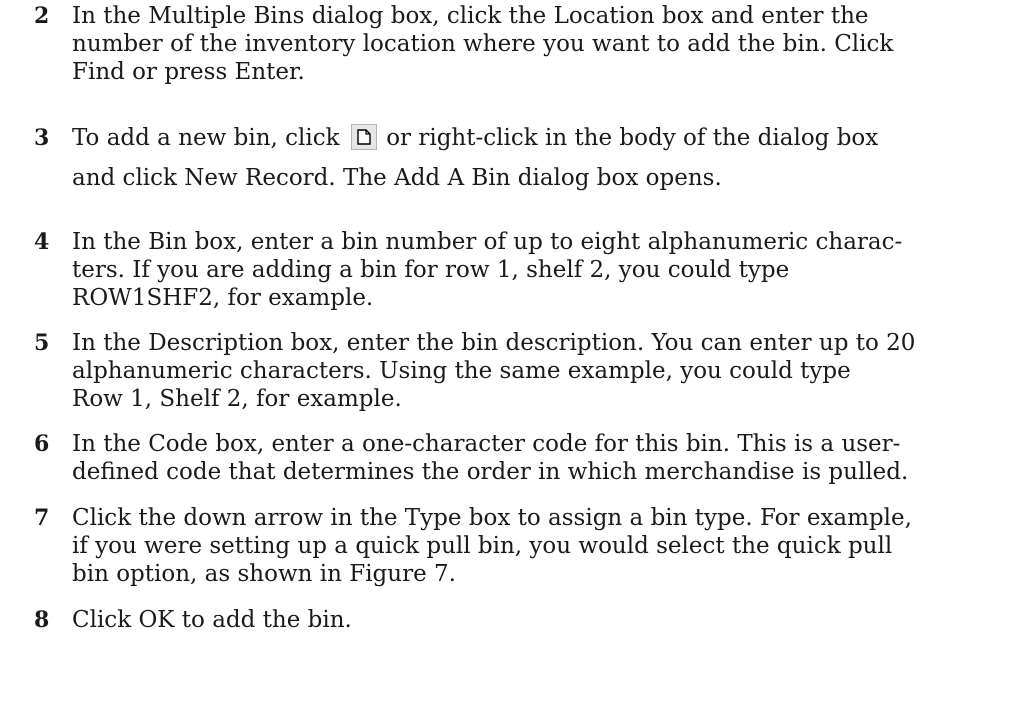 This screenshot has height=702, width=1013. I want to click on step-number: 7, so click(42, 518).